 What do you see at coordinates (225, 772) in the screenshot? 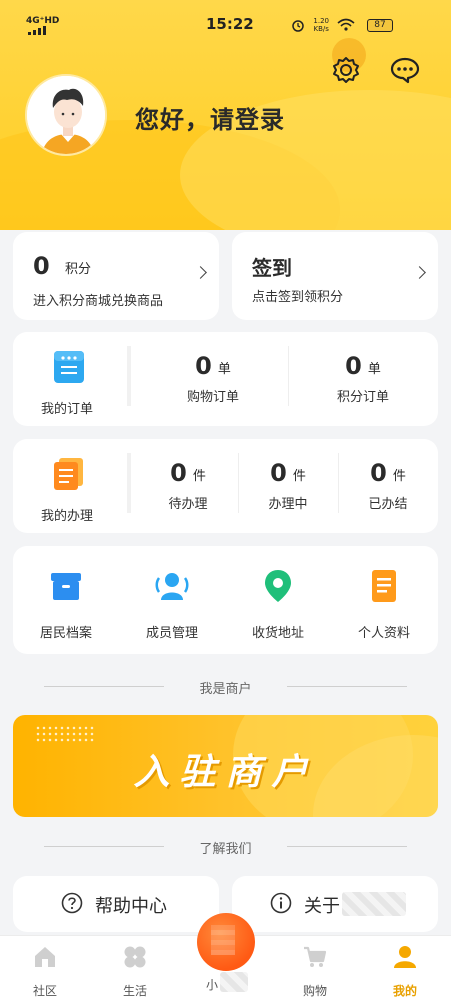
I see `banner-title: 入驻商户` at bounding box center [225, 772].